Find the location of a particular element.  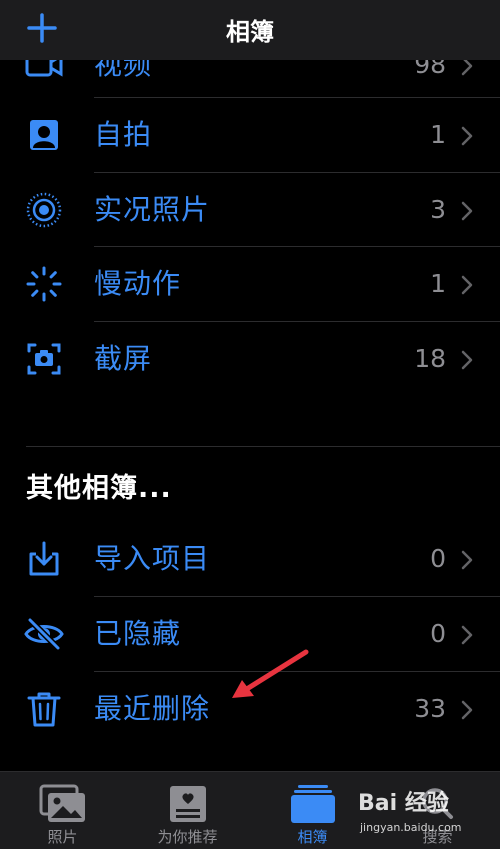

tab-photos: 照片 is located at coordinates (62, 810).